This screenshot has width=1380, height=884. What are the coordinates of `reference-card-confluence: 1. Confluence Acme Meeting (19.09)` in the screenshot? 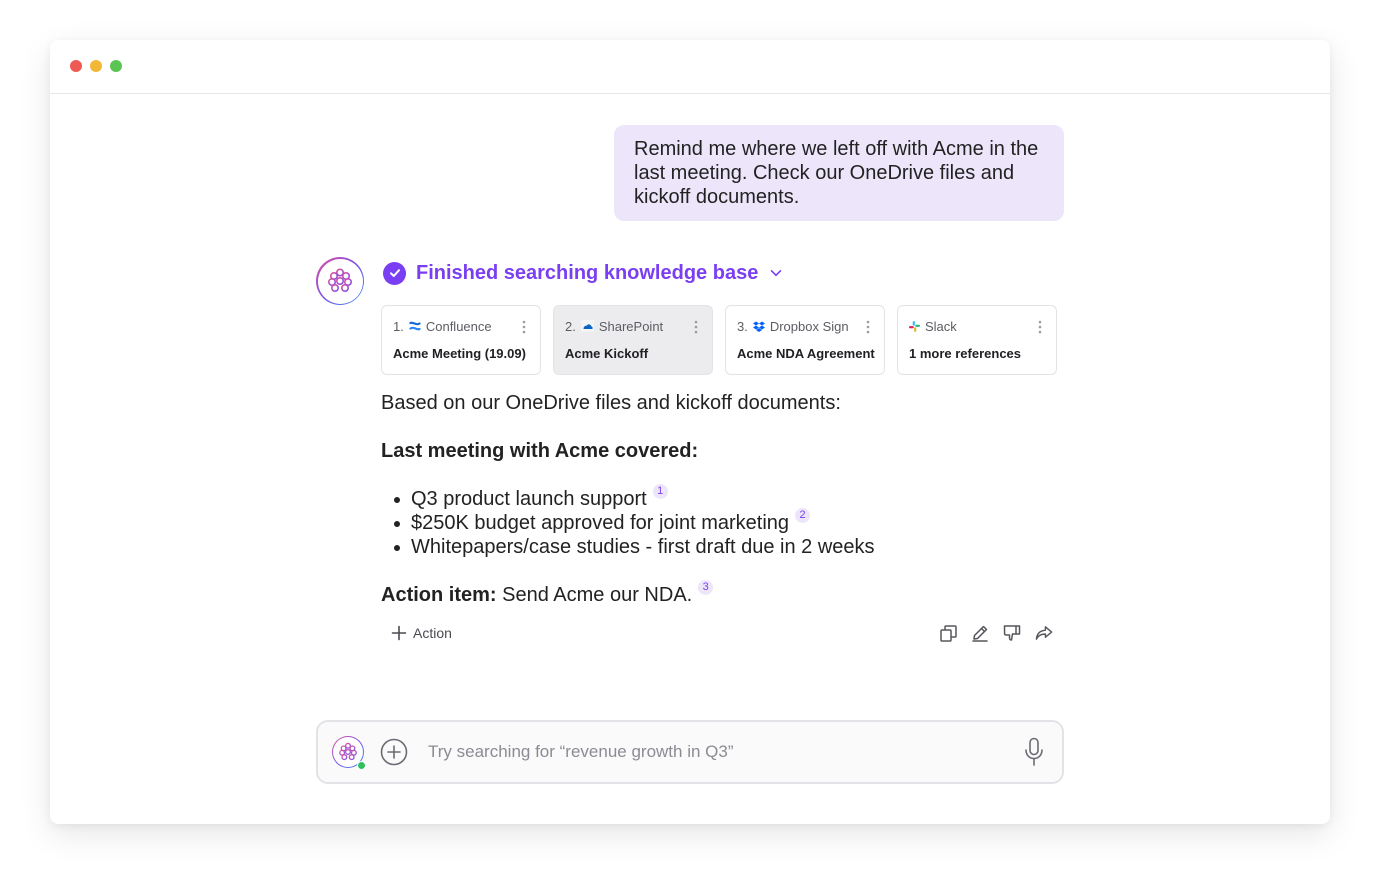 It's located at (461, 340).